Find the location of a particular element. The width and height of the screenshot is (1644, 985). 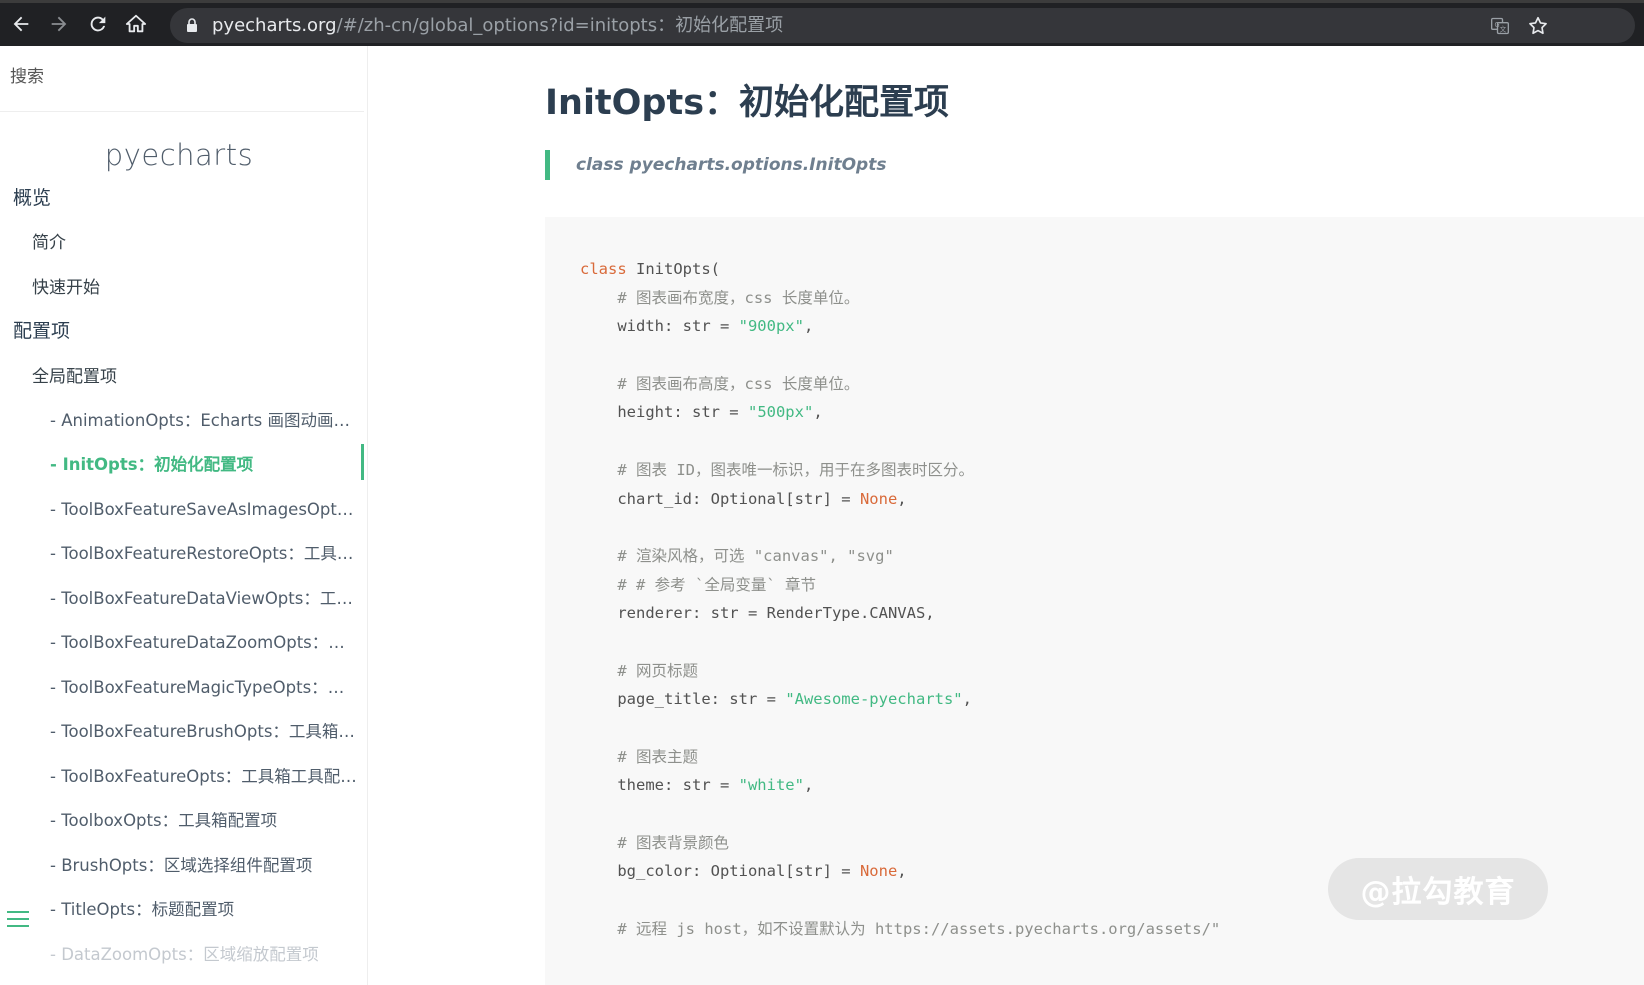

code-token: bg_color: Optional[str] = is located at coordinates (720, 871).